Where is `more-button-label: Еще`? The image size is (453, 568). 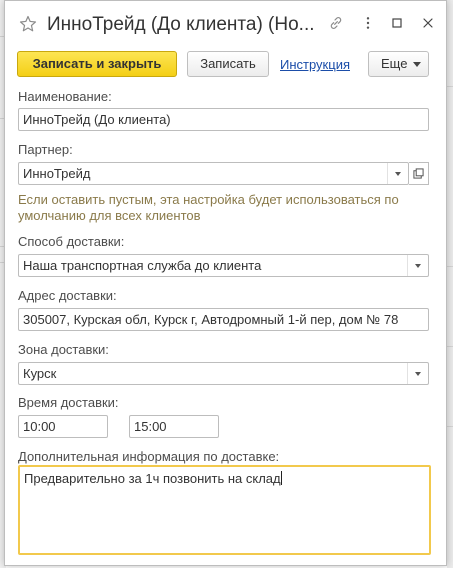
more-button-label: Еще is located at coordinates (394, 63).